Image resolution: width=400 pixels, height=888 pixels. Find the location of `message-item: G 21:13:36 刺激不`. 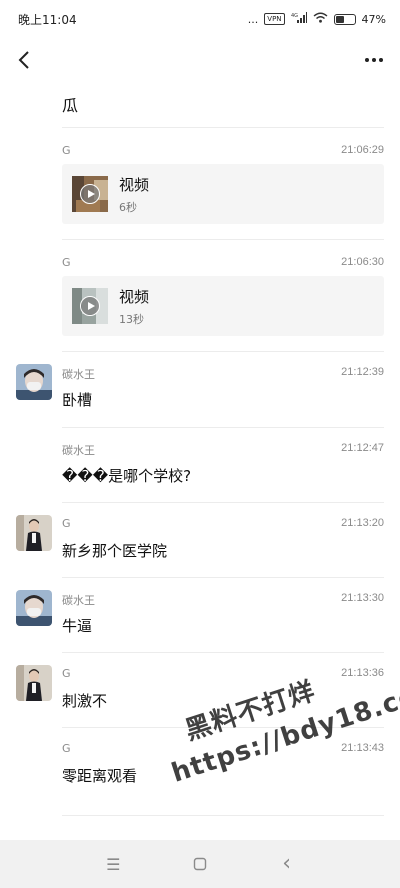

message-item: G 21:13:36 刺激不 is located at coordinates (200, 690).